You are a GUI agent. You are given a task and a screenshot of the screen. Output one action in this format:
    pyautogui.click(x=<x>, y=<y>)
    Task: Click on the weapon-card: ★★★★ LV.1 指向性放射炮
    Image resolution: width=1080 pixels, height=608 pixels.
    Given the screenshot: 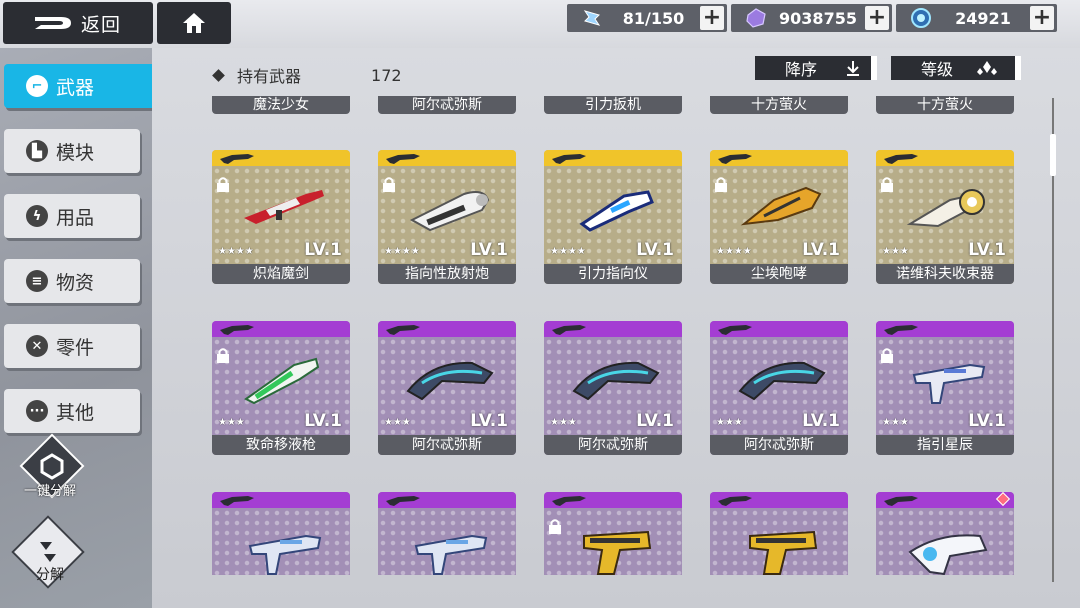 What is the action you would take?
    pyautogui.click(x=447, y=217)
    